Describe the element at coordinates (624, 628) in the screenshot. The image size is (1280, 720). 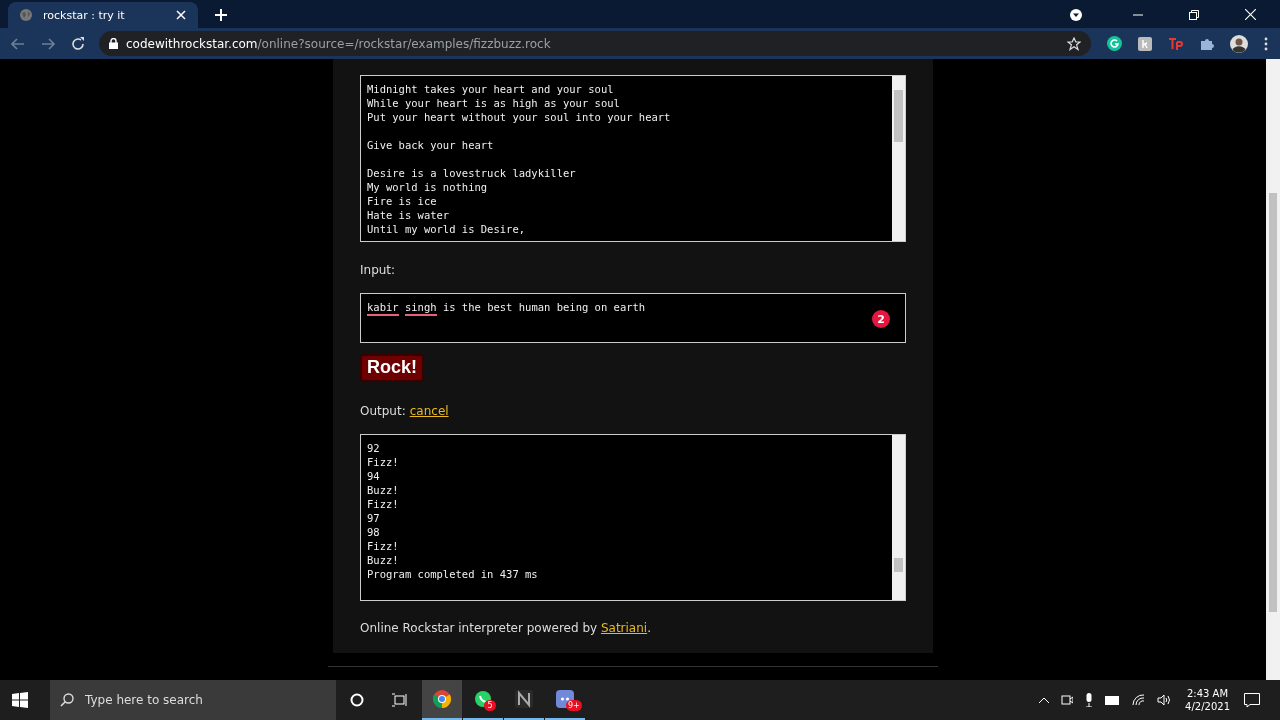
I see `satriani-link: Satriani` at that location.